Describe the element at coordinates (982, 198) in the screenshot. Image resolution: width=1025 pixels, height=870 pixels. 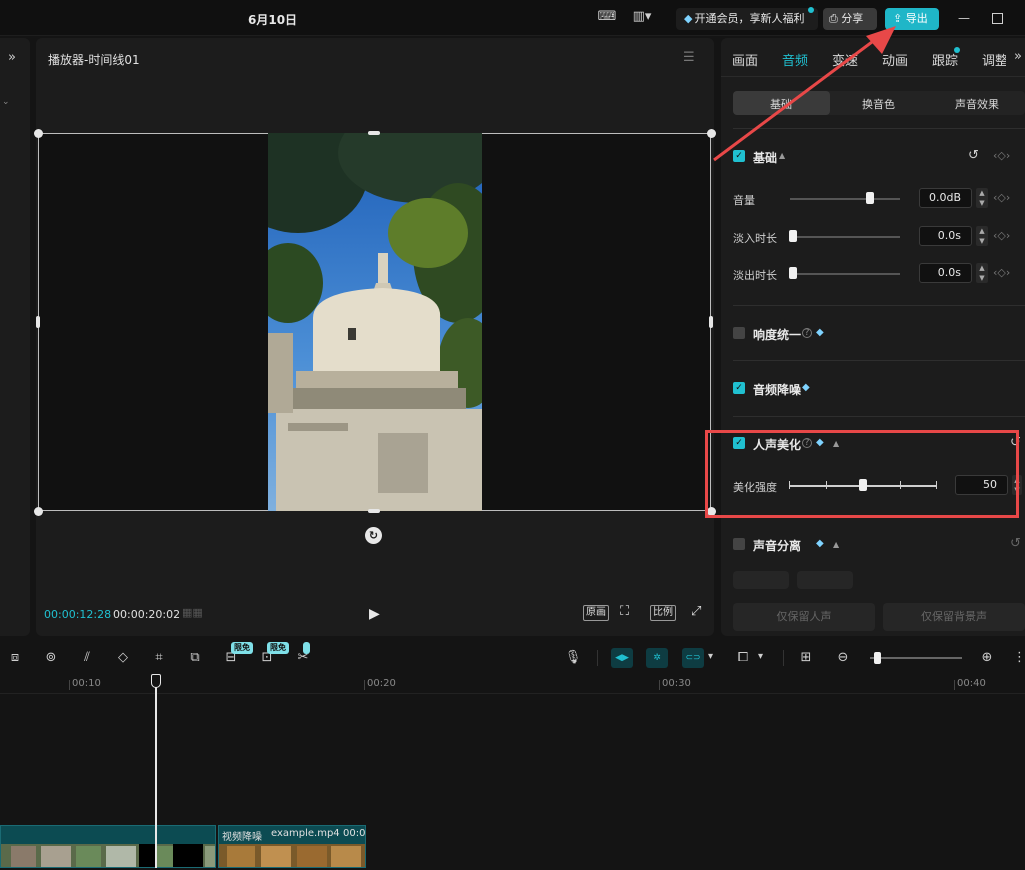
I see `volume-stepper: ▲ ▼` at that location.